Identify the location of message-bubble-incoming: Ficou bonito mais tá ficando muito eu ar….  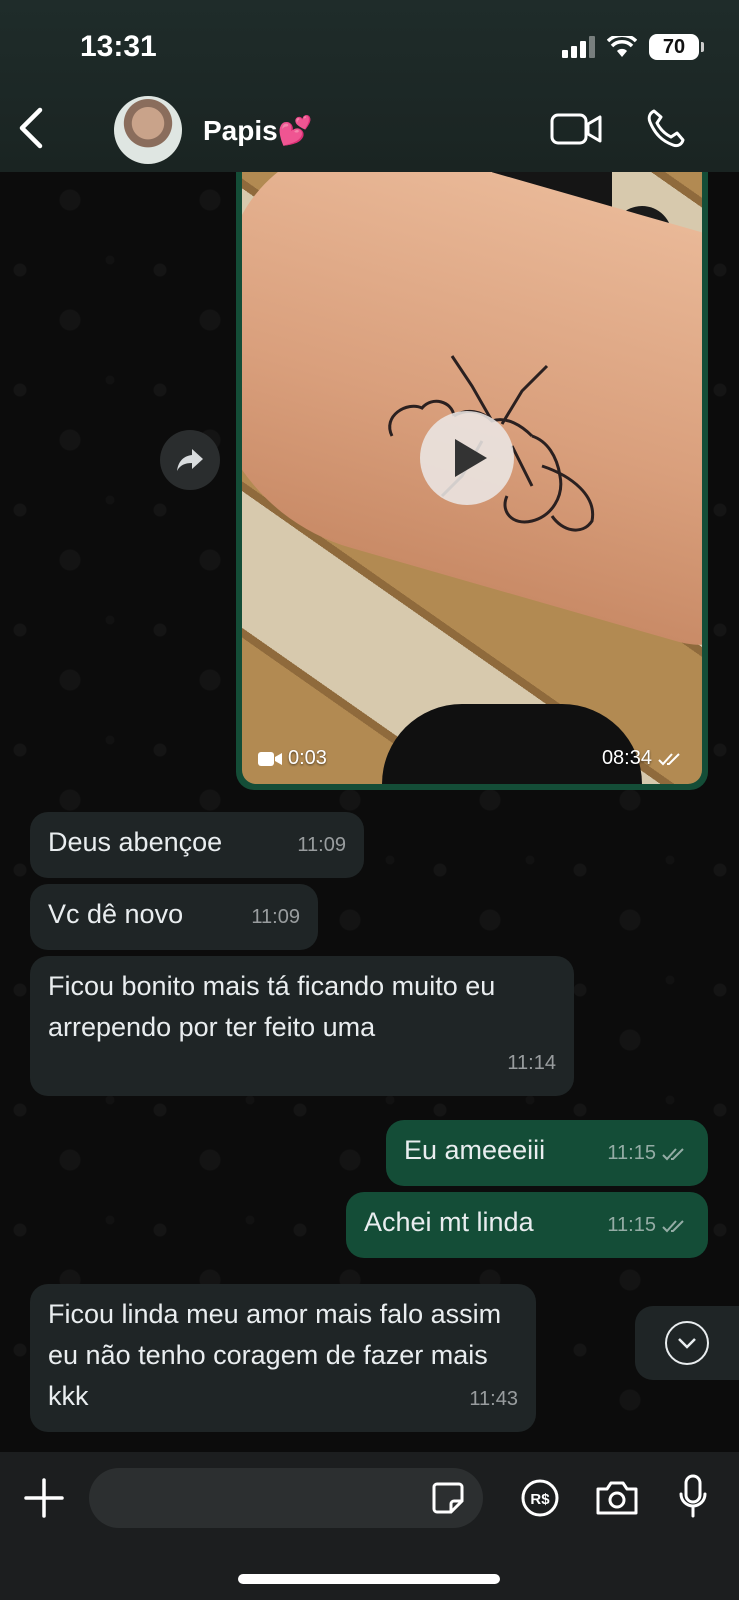
(302, 1026).